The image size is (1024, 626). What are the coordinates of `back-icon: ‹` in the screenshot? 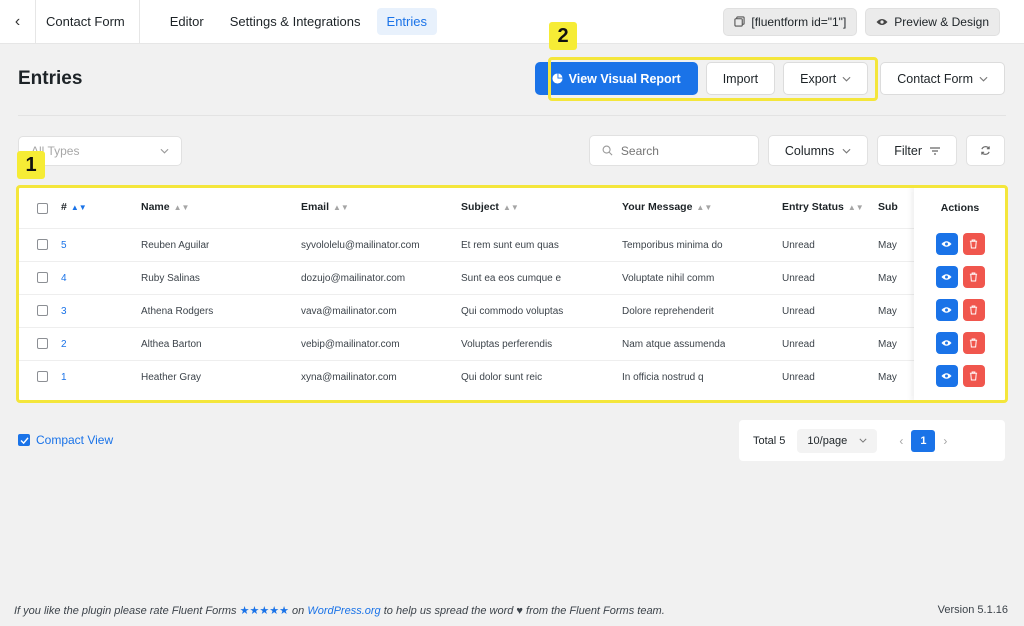 It's located at (18, 22).